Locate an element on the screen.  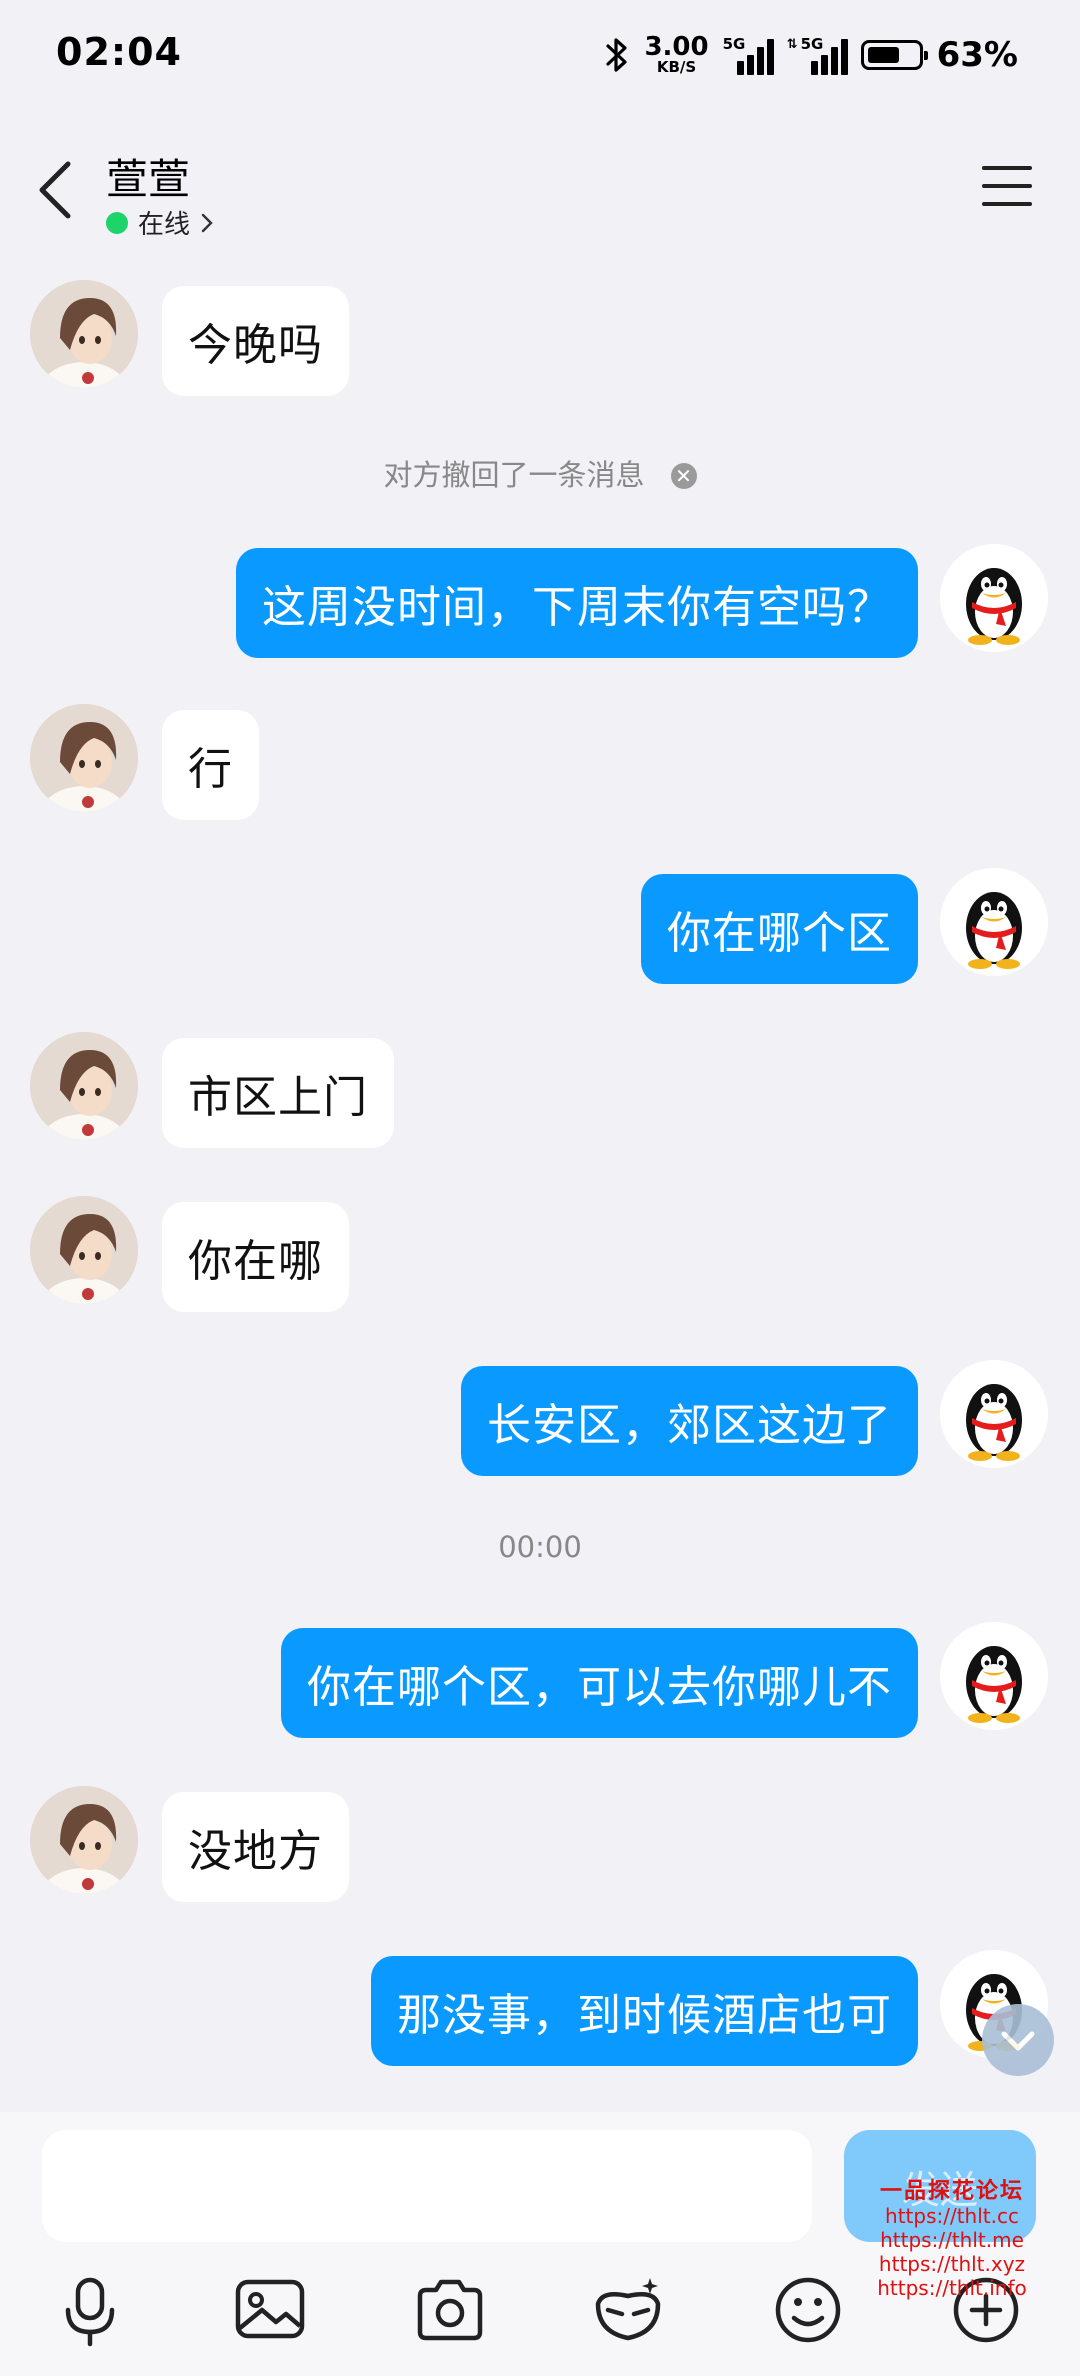
signal-sim2-icon: ⇅ 5G is located at coordinates (817, 55).